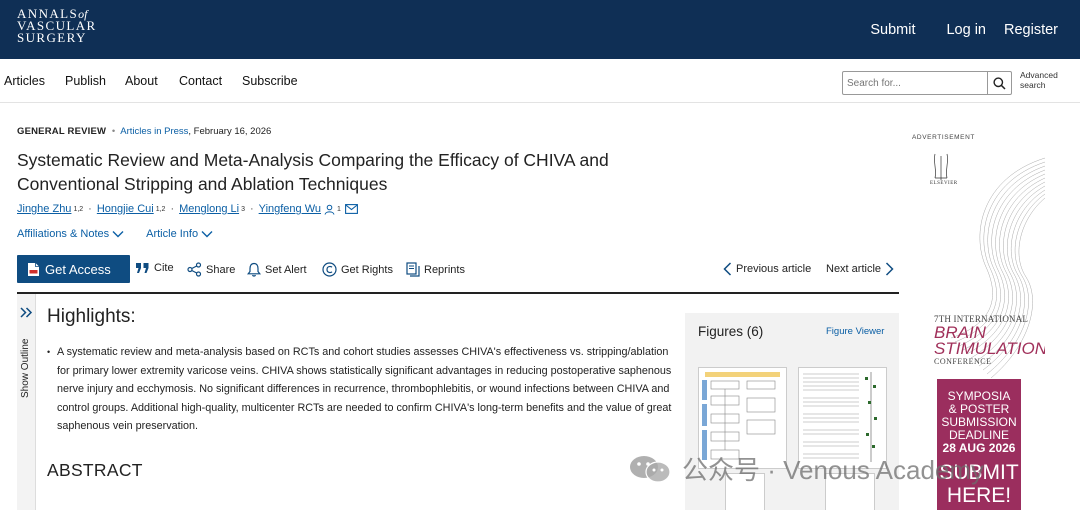  I want to click on submit-link: Submit, so click(892, 30).